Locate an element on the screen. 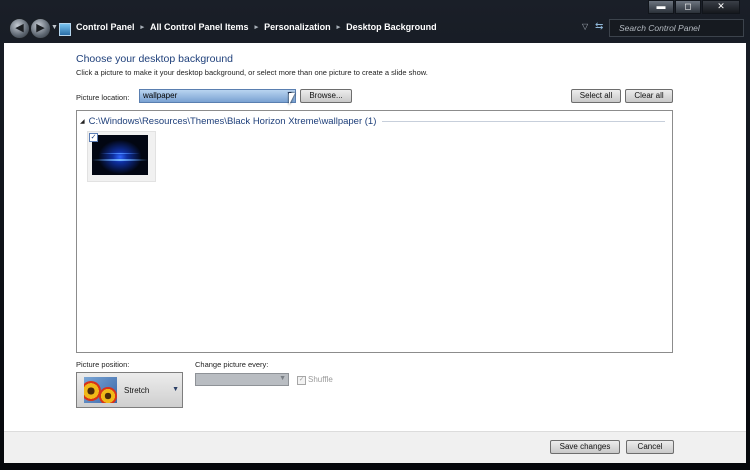 This screenshot has height=470, width=750. flower-preview-icon is located at coordinates (100, 390).